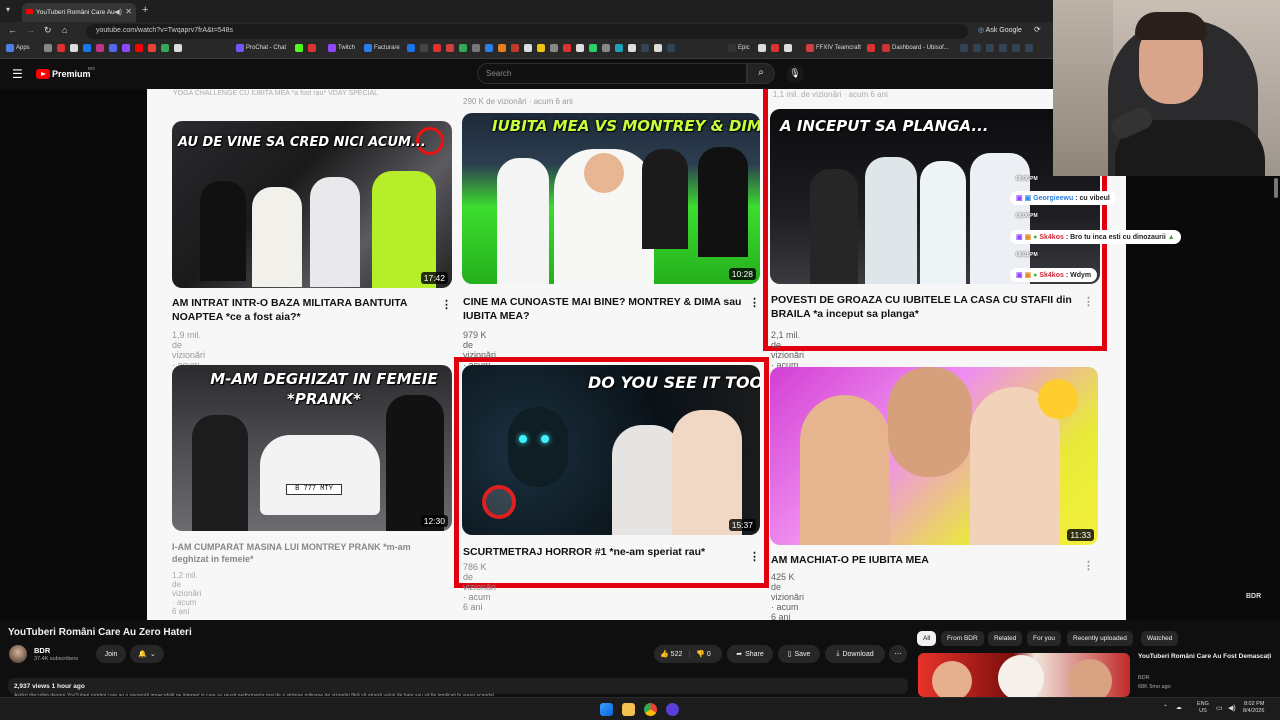 Image resolution: width=1280 pixels, height=720 pixels. What do you see at coordinates (921, 560) in the screenshot?
I see `video-title: AM MACHIAT-O PE IUBITA MEA` at bounding box center [921, 560].